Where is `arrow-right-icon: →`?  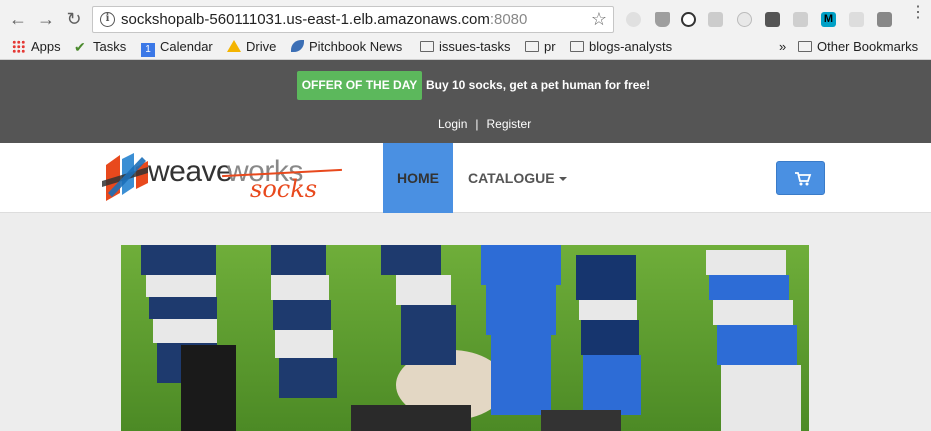 arrow-right-icon: → is located at coordinates (46, 19).